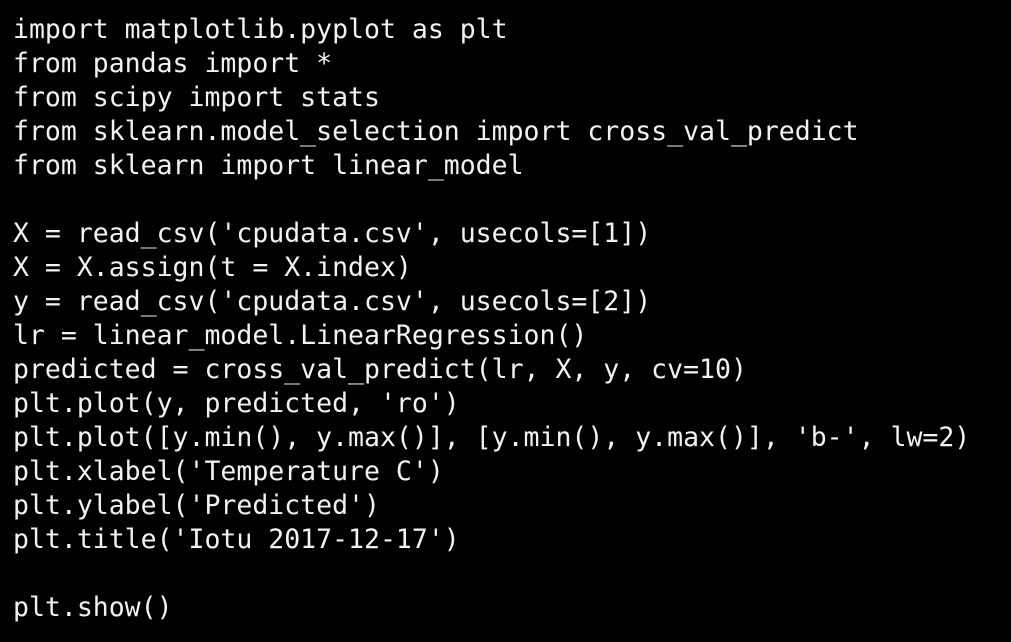 The width and height of the screenshot is (1011, 642). What do you see at coordinates (212, 267) in the screenshot?
I see `code-line-8: X = X.assign(t = X.index)` at bounding box center [212, 267].